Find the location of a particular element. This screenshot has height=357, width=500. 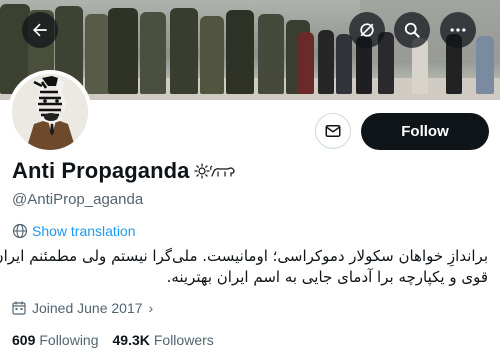

name-row: Anti Propaganda is located at coordinates (124, 171).